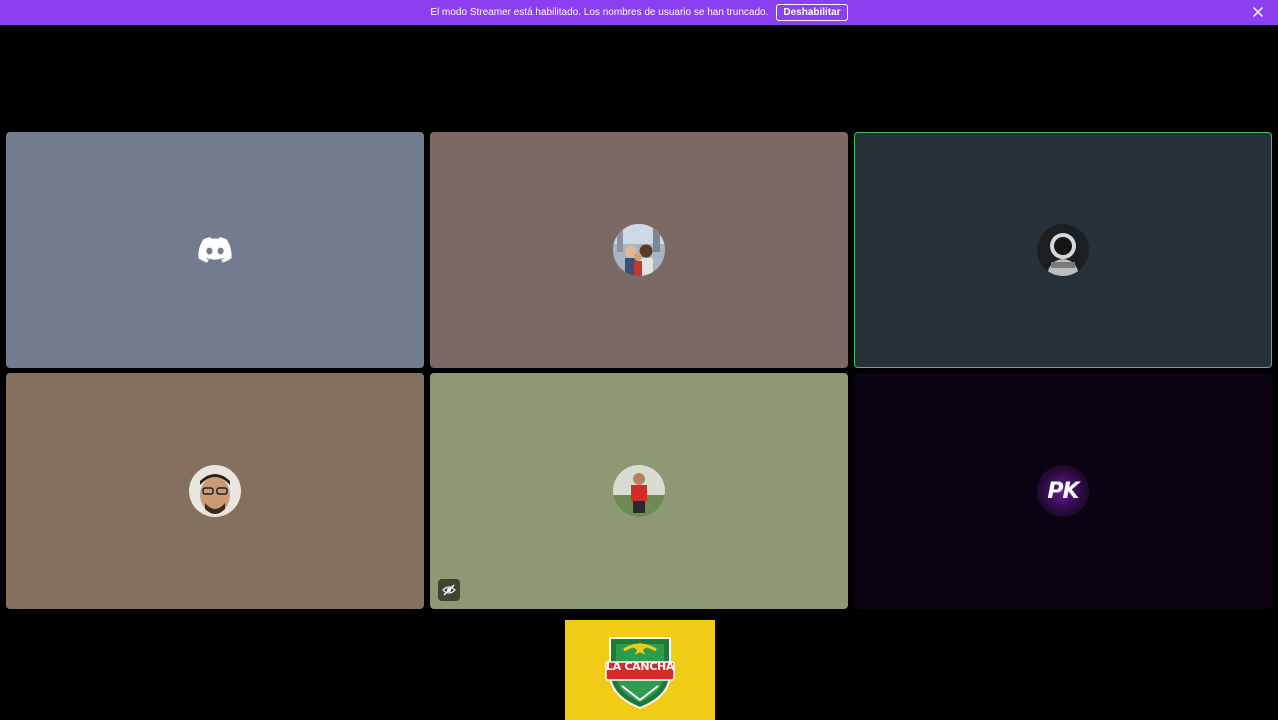 The height and width of the screenshot is (720, 1278). I want to click on la-cancha-text-overlay: LA CANCHA, so click(640, 666).